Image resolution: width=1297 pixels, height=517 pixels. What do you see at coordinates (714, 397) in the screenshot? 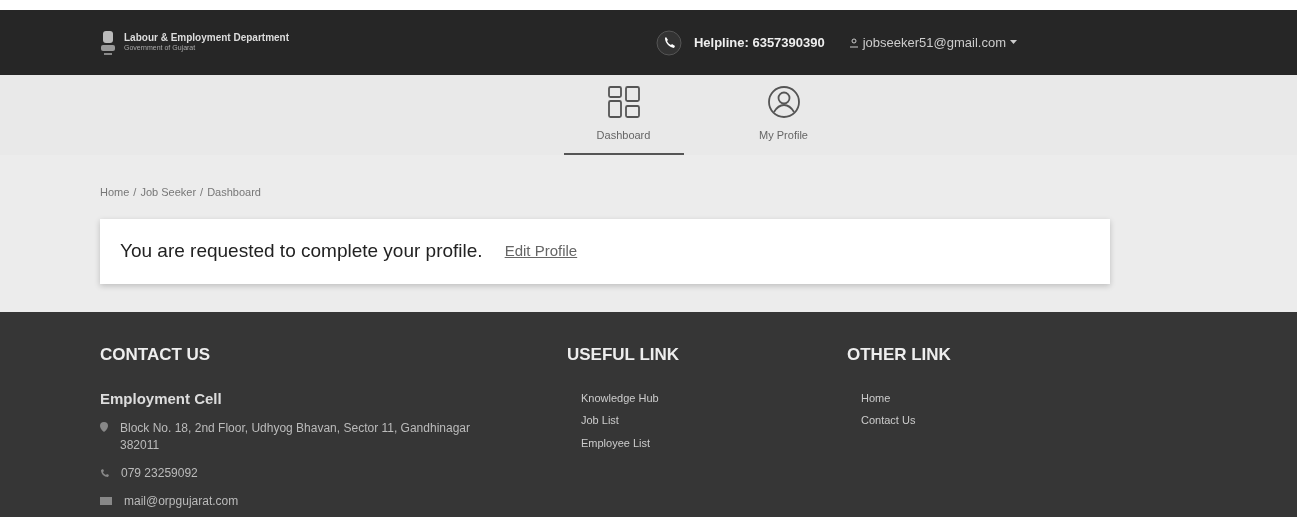
I see `footer-link: Knowledge Hub` at bounding box center [714, 397].